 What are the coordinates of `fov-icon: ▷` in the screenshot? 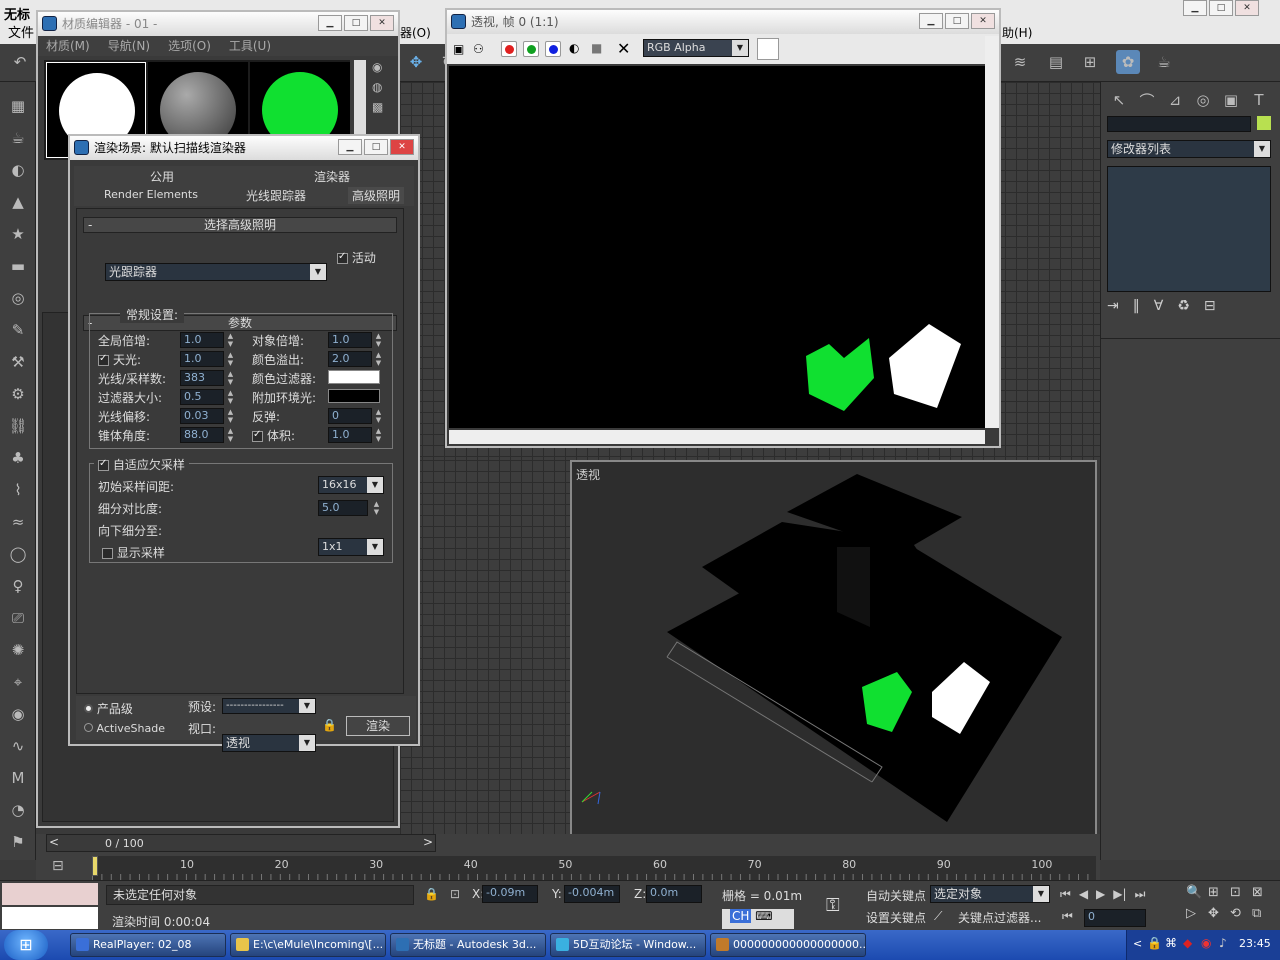 It's located at (1197, 913).